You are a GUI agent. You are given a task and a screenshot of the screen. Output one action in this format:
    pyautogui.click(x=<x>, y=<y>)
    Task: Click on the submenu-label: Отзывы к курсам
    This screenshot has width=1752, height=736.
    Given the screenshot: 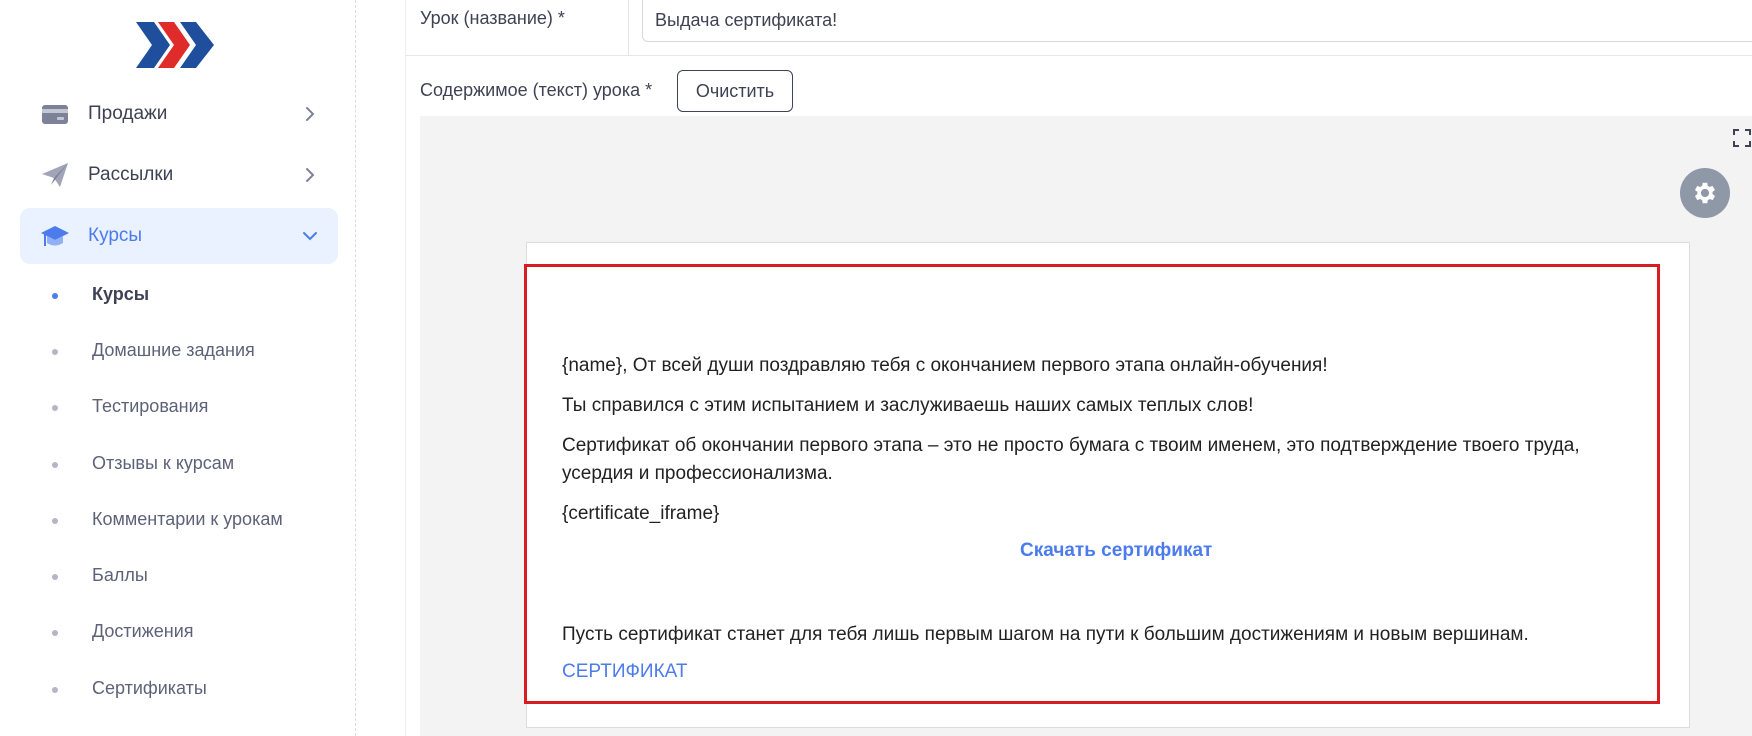 What is the action you would take?
    pyautogui.click(x=163, y=463)
    